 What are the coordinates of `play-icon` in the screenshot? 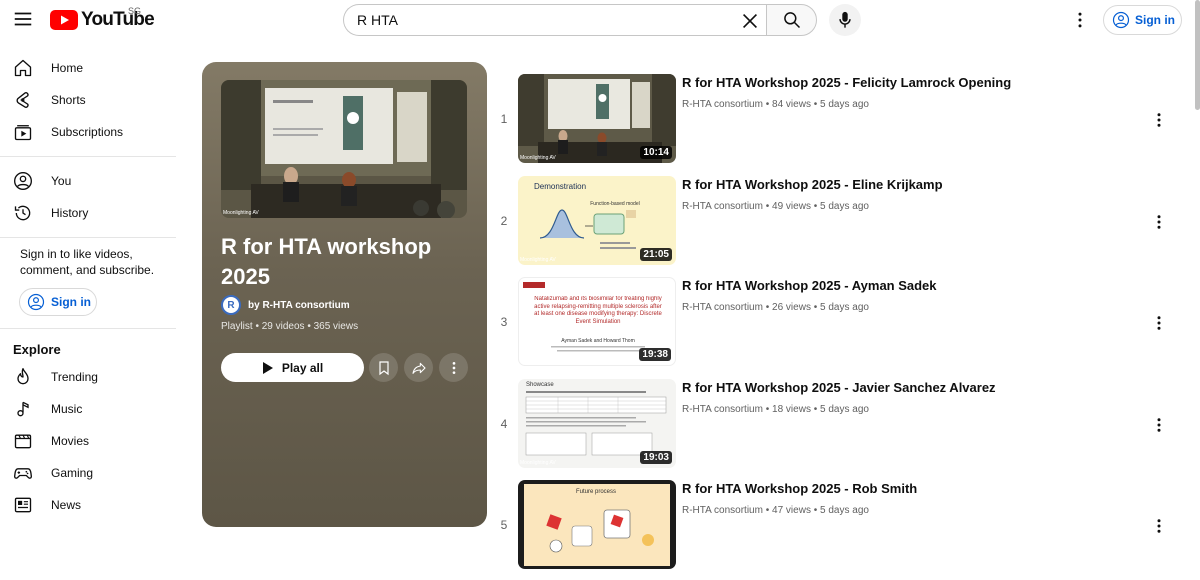 It's located at (267, 367).